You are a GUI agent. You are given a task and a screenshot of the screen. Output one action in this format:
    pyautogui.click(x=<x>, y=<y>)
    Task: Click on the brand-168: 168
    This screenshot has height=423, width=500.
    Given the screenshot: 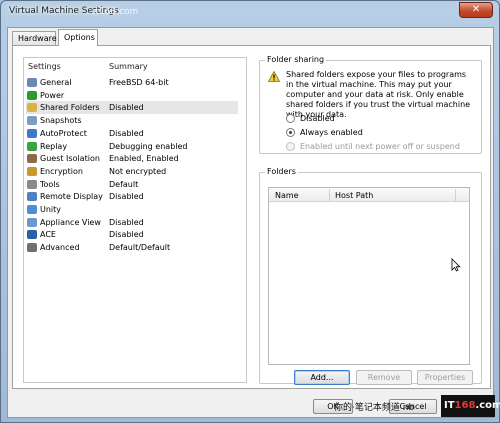 What is the action you would take?
    pyautogui.click(x=465, y=405)
    